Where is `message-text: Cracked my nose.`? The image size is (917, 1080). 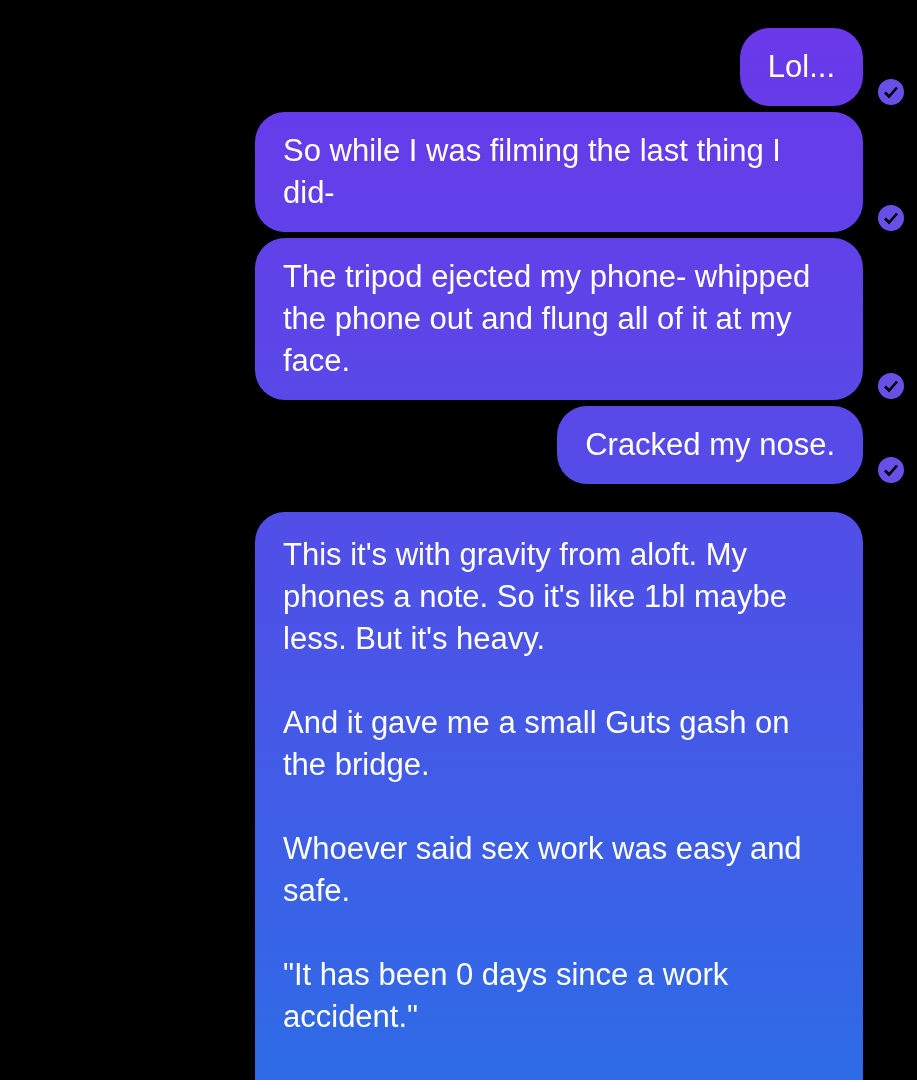
message-text: Cracked my nose. is located at coordinates (710, 445).